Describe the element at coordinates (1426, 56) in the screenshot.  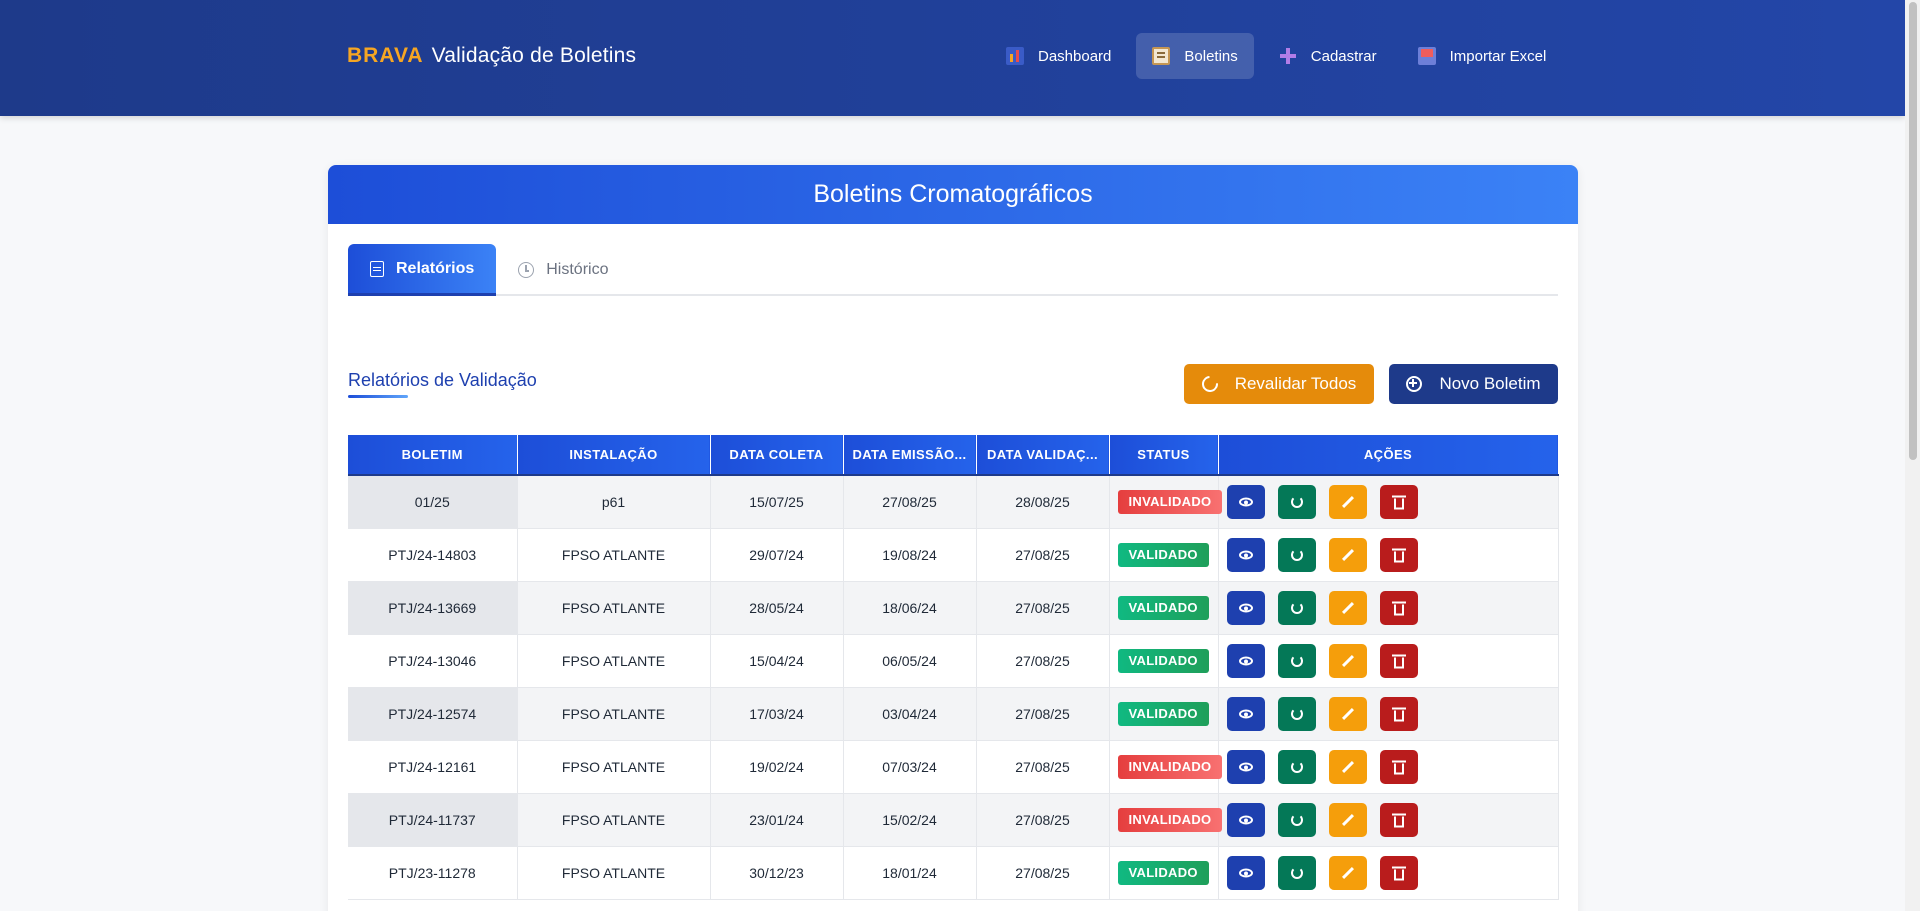
I see `inbox-icon` at that location.